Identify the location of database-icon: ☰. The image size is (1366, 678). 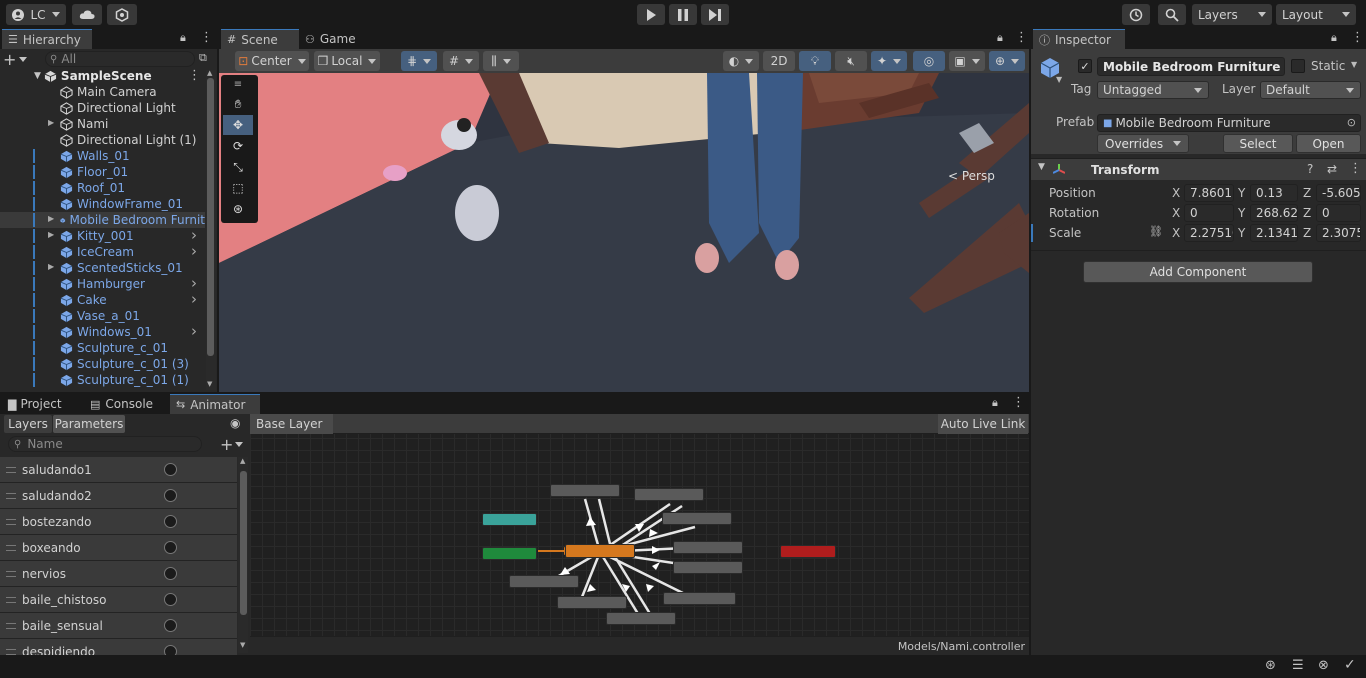
(1298, 665).